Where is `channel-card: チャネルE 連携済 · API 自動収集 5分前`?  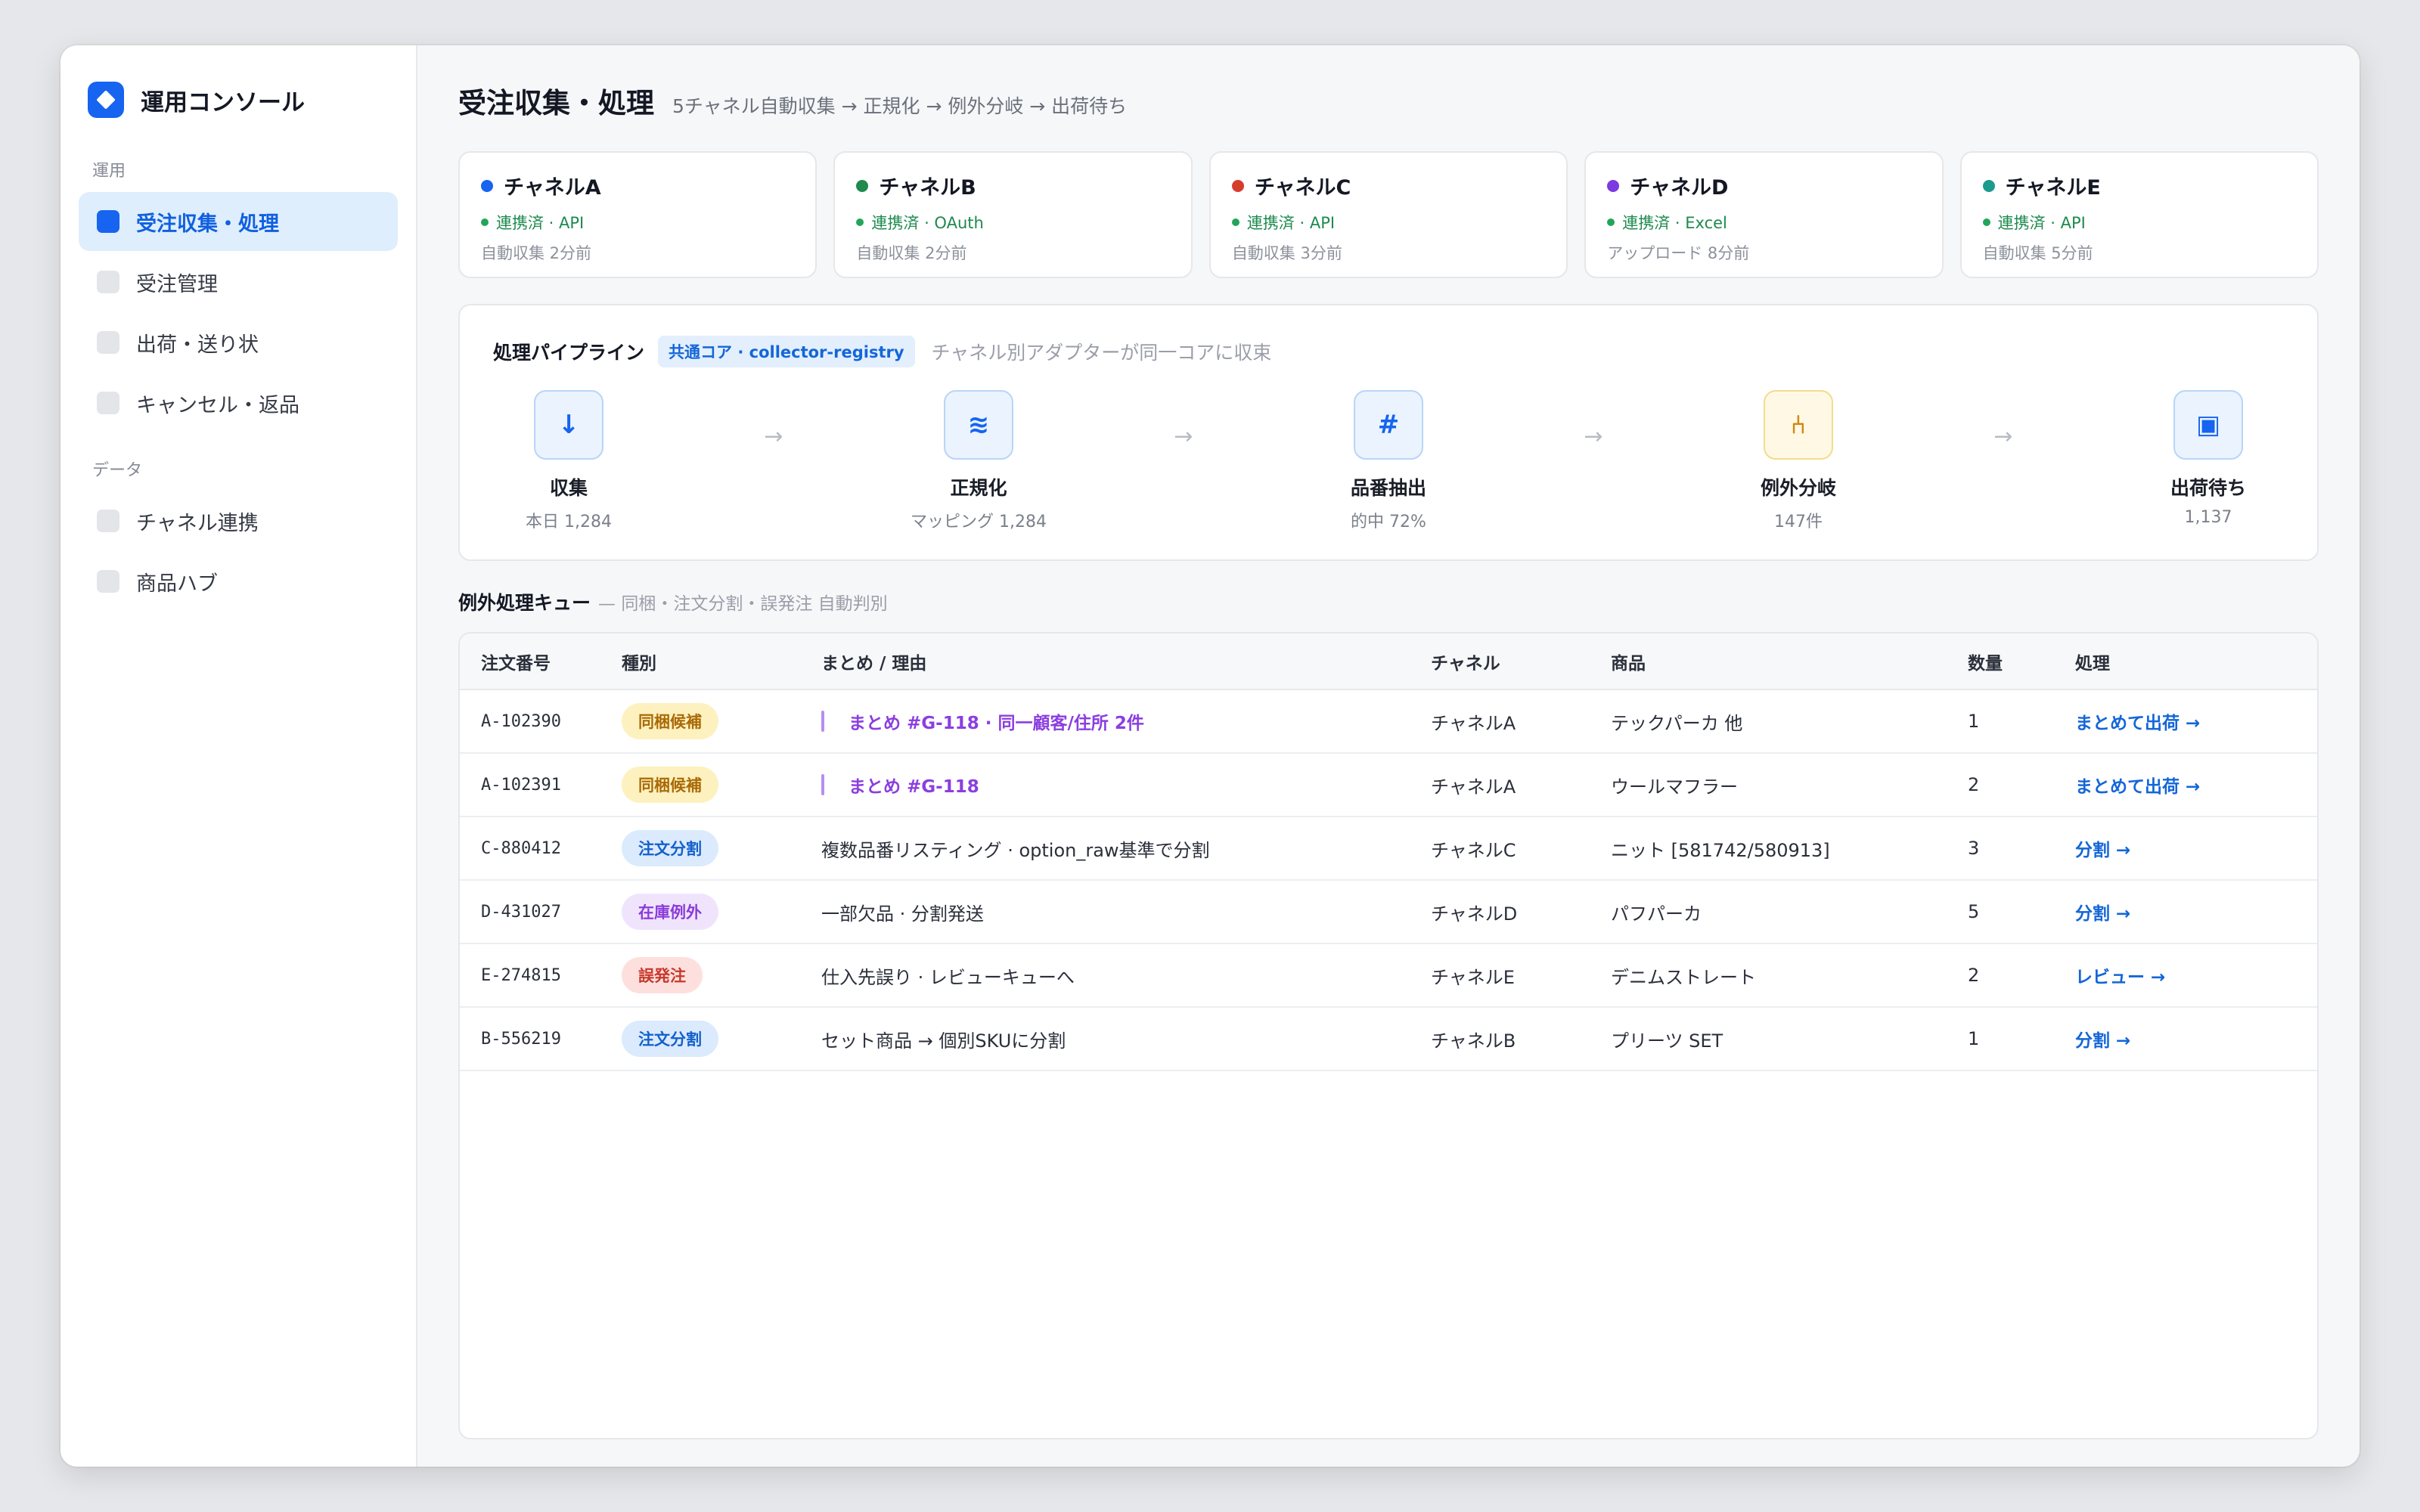
channel-card: チャネルE 連携済 · API 自動収集 5分前 is located at coordinates (2139, 214).